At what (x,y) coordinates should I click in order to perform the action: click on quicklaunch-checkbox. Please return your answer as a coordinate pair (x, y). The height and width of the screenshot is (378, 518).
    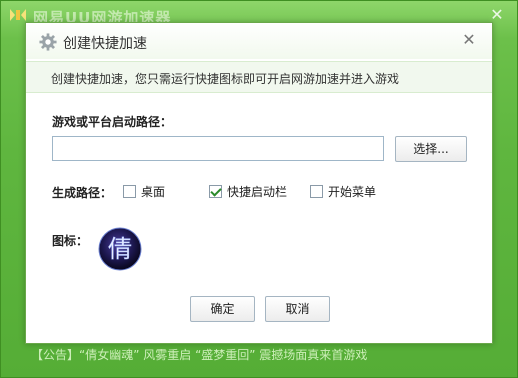
    Looking at the image, I should click on (215, 191).